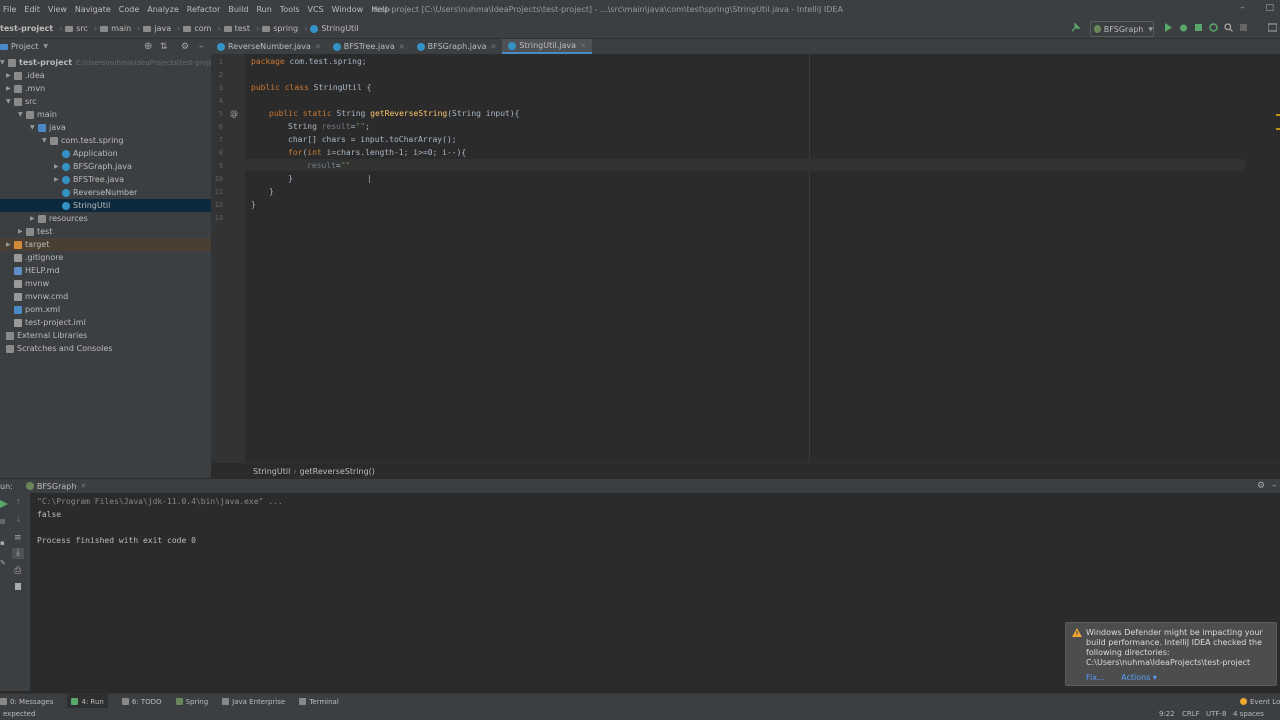 The image size is (1280, 720). Describe the element at coordinates (129, 9) in the screenshot. I see `menu-code: Code` at that location.